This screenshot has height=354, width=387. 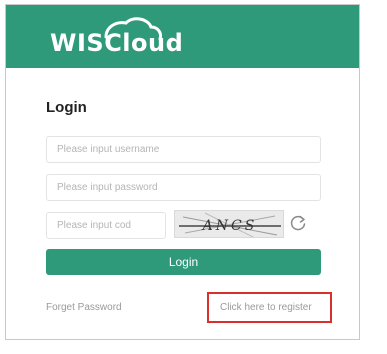 What do you see at coordinates (183, 262) in the screenshot?
I see `login-button: Login` at bounding box center [183, 262].